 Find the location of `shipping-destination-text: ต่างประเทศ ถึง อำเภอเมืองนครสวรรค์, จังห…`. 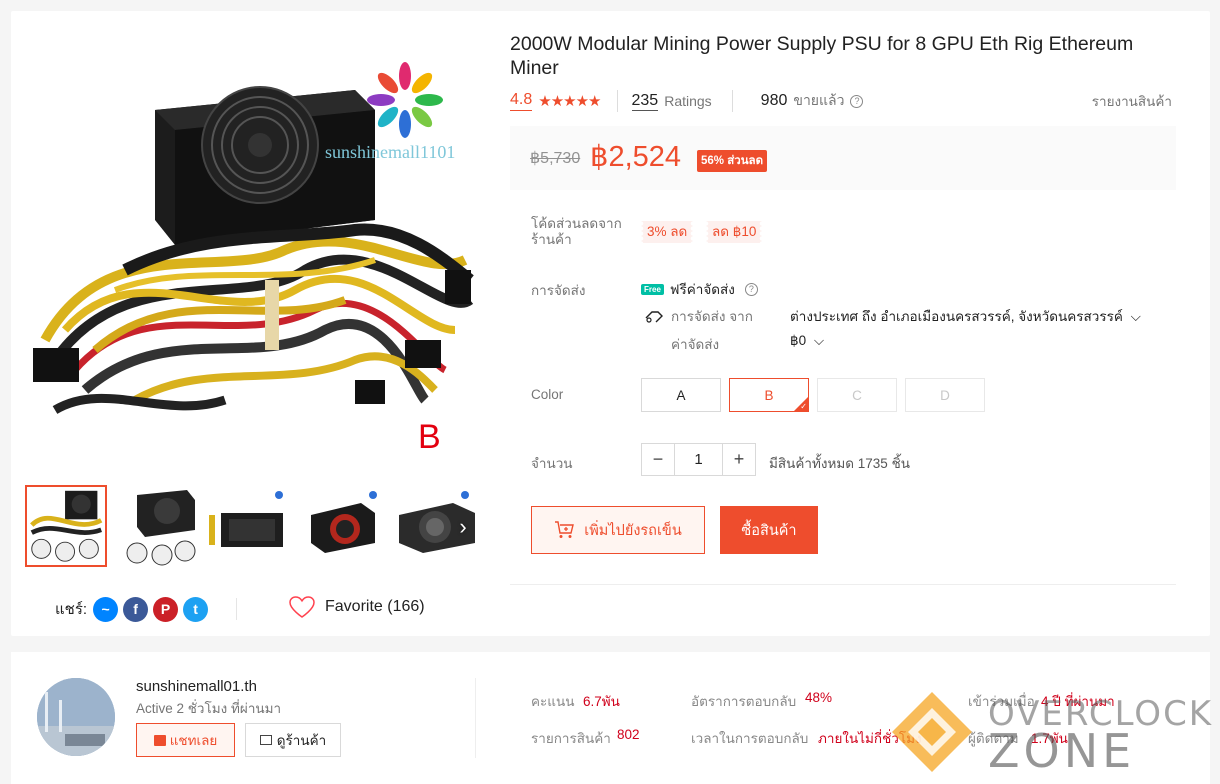

shipping-destination-text: ต่างประเทศ ถึง อำเภอเมืองนครสวรรค์, จังห… is located at coordinates (956, 316).